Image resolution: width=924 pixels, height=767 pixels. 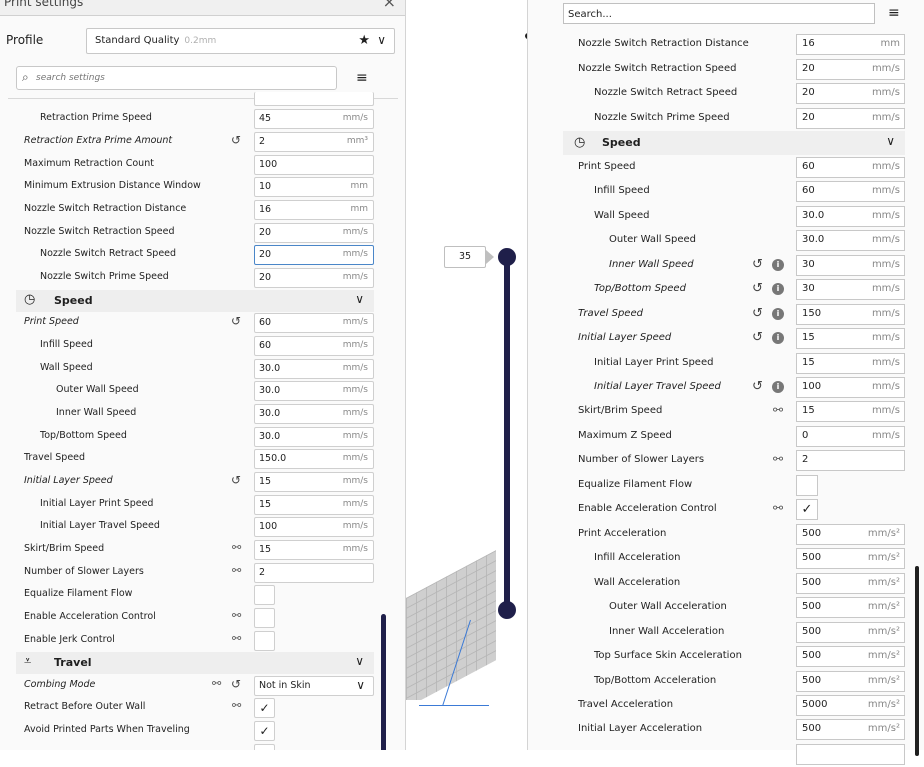 What do you see at coordinates (195, 663) in the screenshot?
I see `category-travel: ⩡ Travel ∨` at bounding box center [195, 663].